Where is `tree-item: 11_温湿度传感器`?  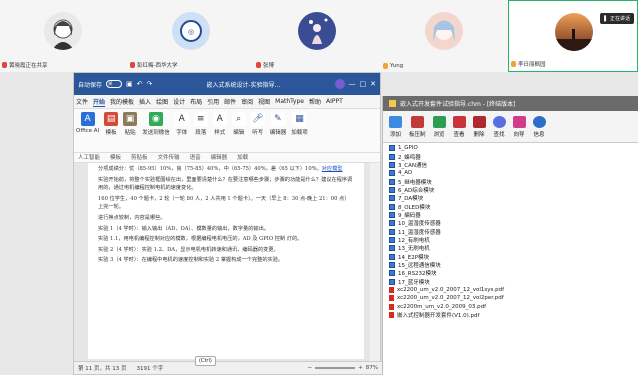 tree-item: 11_温湿度传感器 is located at coordinates (510, 231).